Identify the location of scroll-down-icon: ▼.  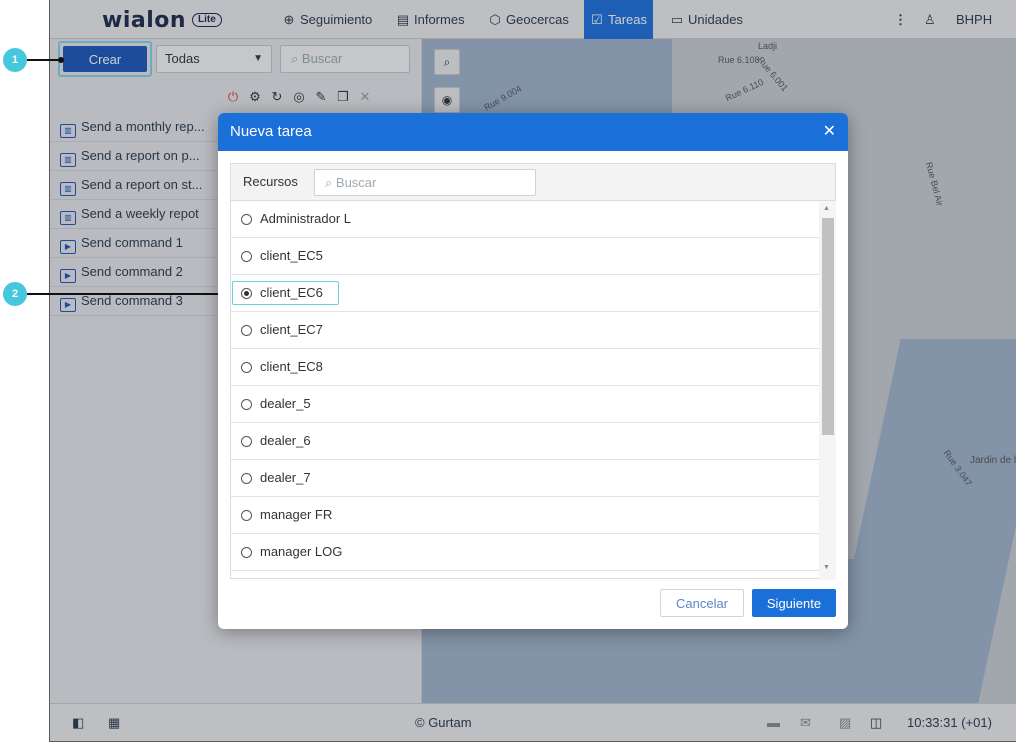
(826, 567).